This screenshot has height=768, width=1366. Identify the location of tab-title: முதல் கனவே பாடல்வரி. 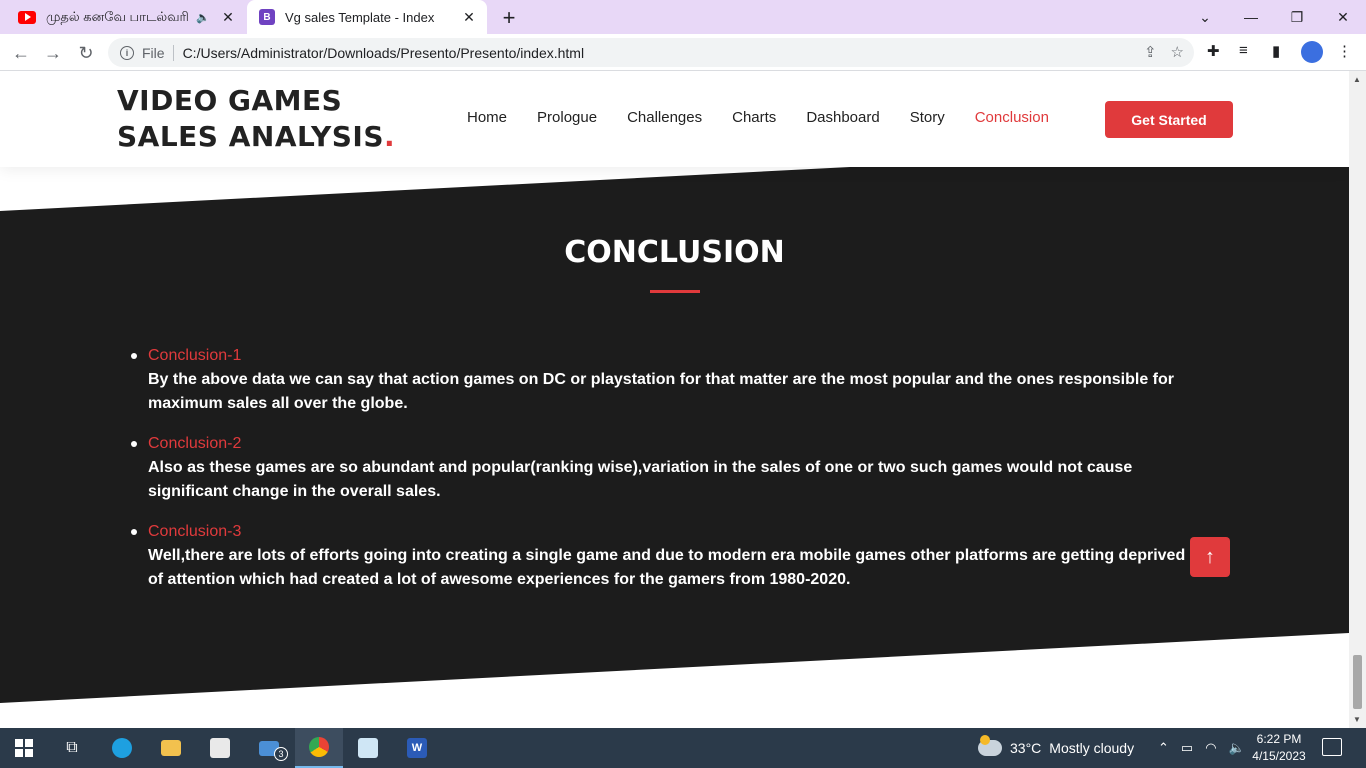
(117, 16).